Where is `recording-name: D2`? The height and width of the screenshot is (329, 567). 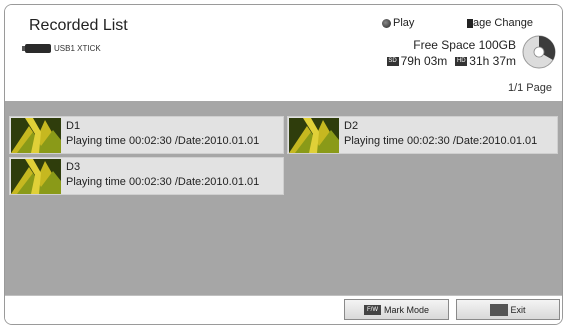 recording-name: D2 is located at coordinates (351, 126).